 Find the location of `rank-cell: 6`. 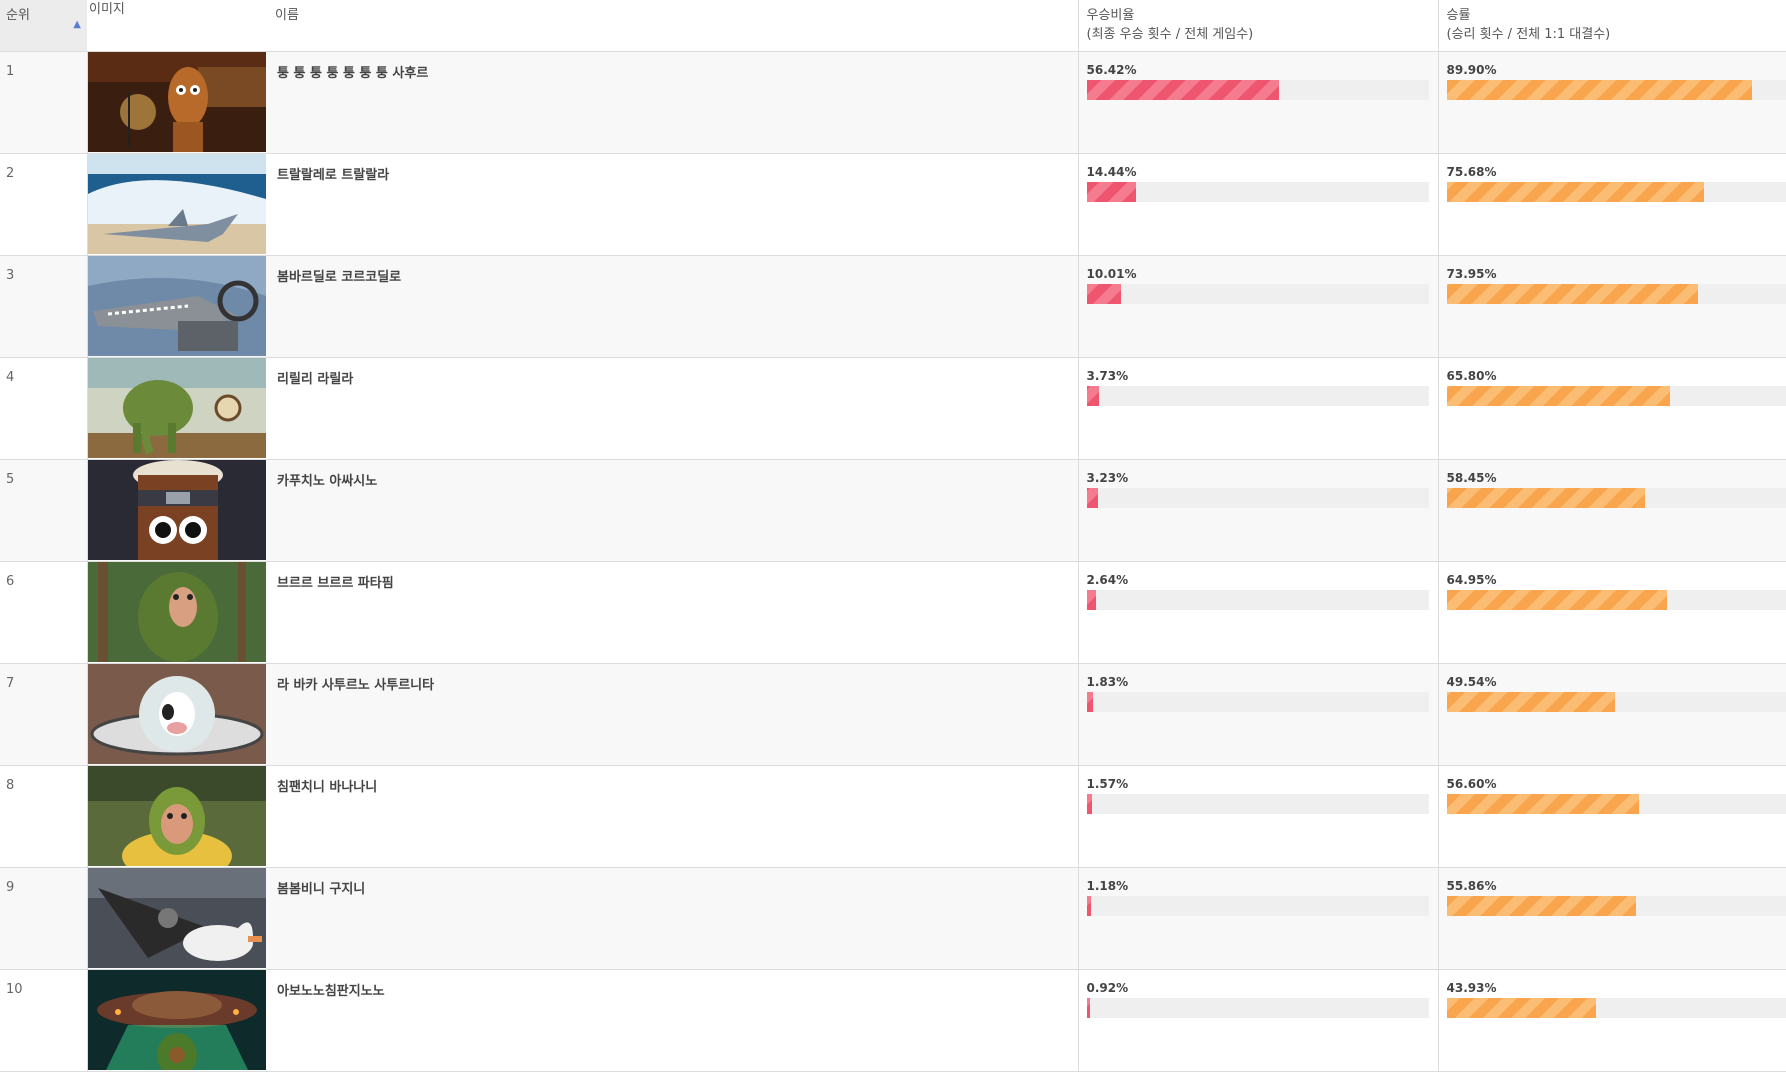

rank-cell: 6 is located at coordinates (43, 612).